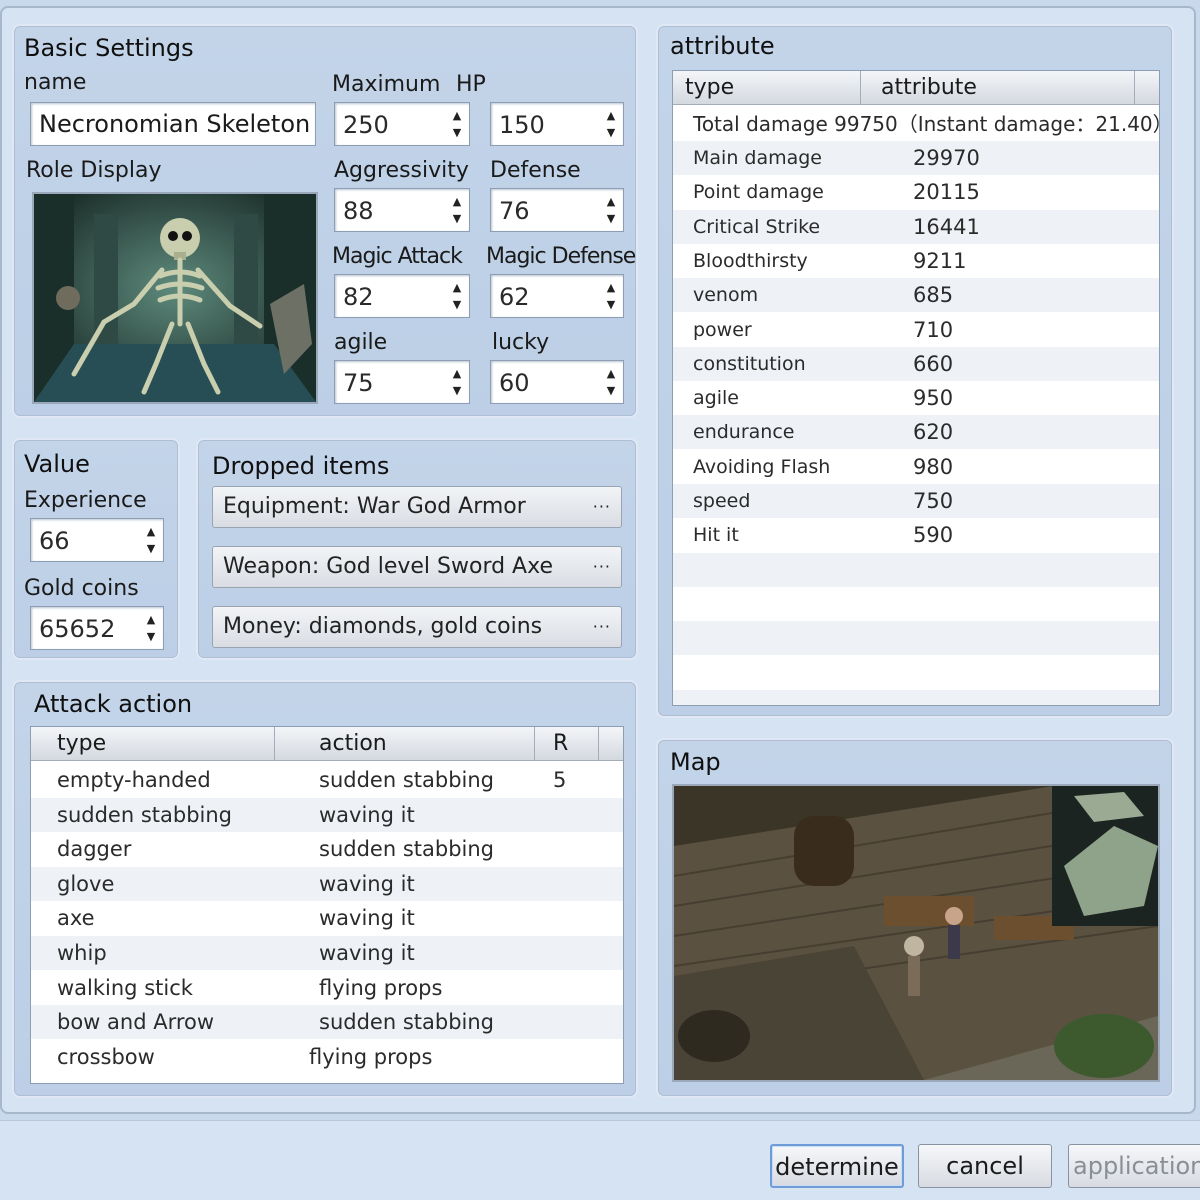 The image size is (1200, 1200). I want to click on table-row: crossbow flying props, so click(327, 1057).